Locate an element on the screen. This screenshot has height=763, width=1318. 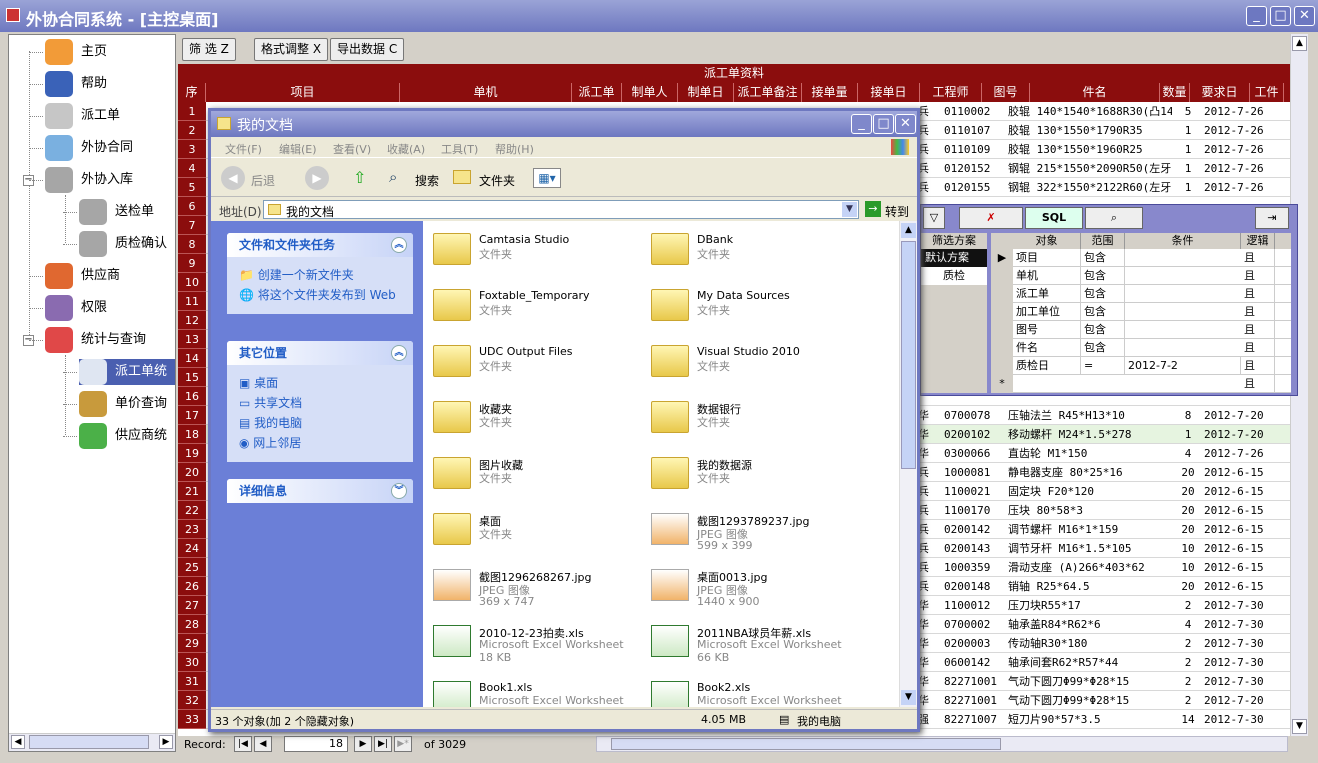
scheme-item: 默认方案 is located at coordinates (954, 258).